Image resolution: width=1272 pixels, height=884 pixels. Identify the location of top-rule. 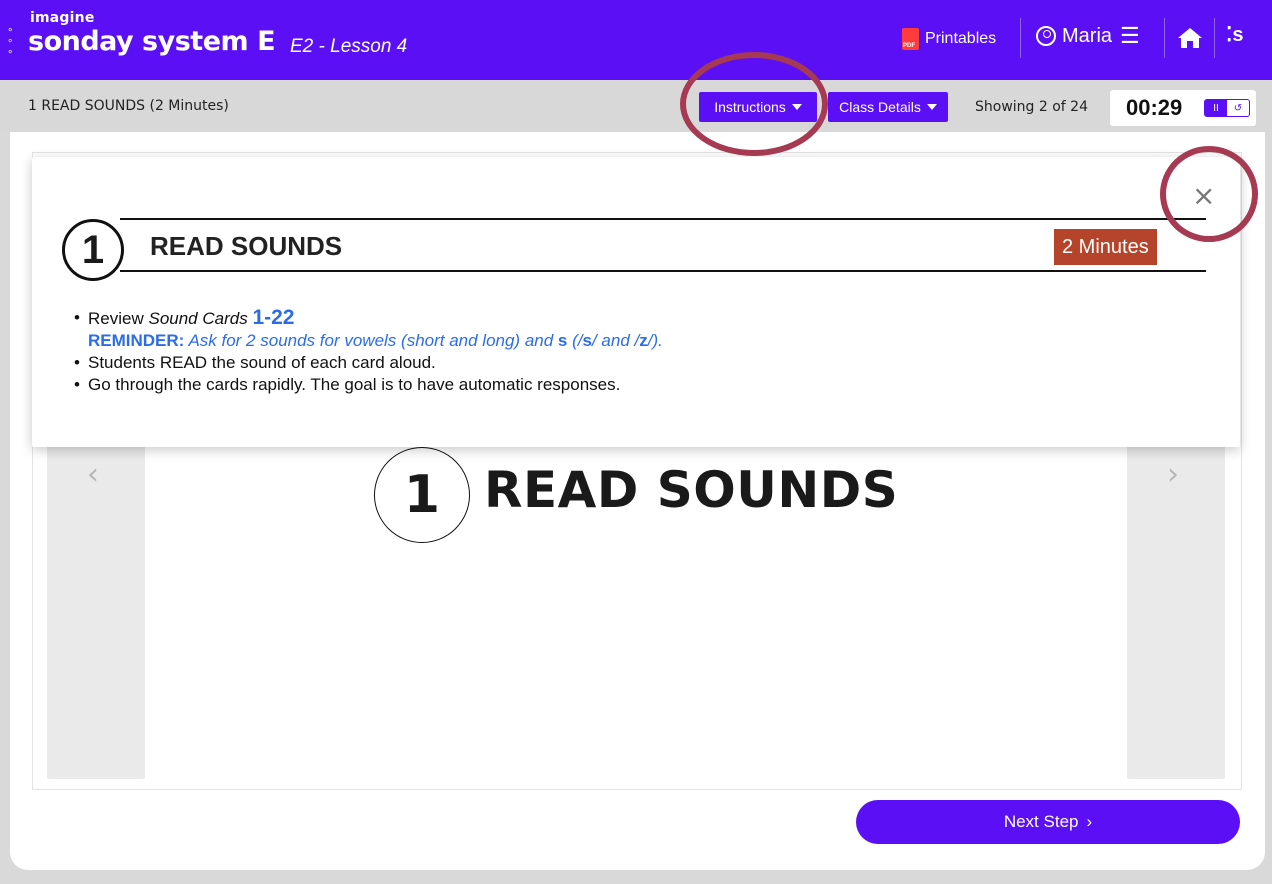
(663, 219).